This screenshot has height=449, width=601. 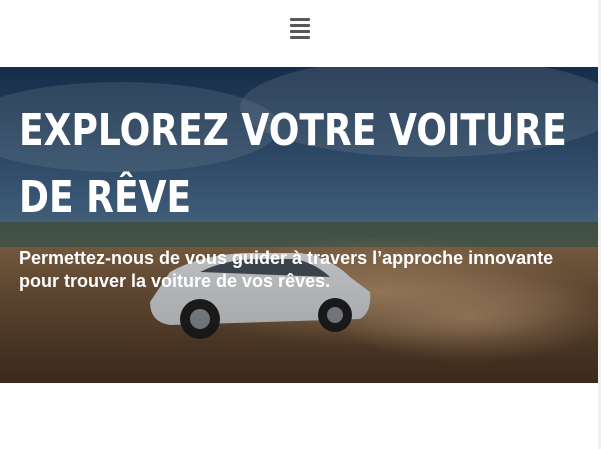 What do you see at coordinates (300, 28) in the screenshot?
I see `hamburger-menu-icon` at bounding box center [300, 28].